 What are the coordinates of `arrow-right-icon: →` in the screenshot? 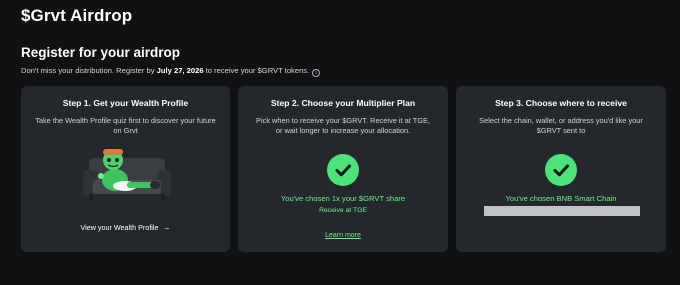 It's located at (166, 227).